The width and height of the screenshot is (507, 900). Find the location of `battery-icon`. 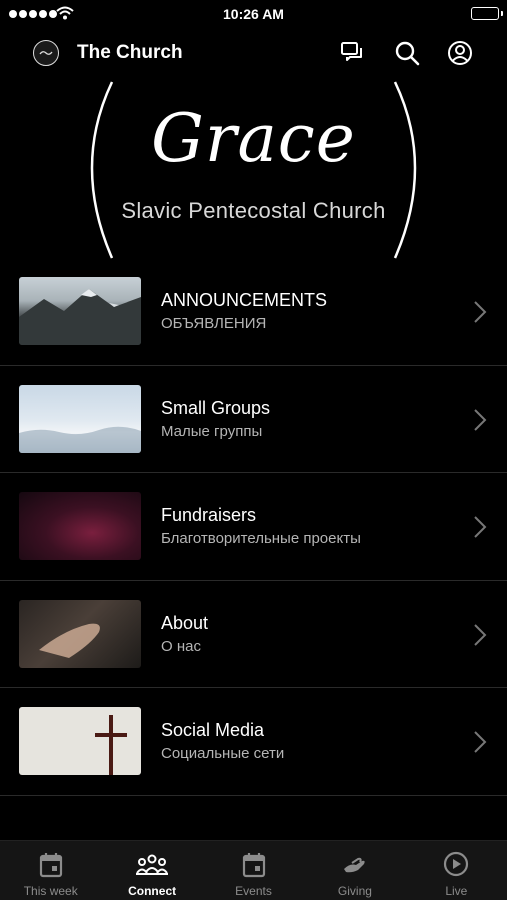

battery-icon is located at coordinates (487, 13).